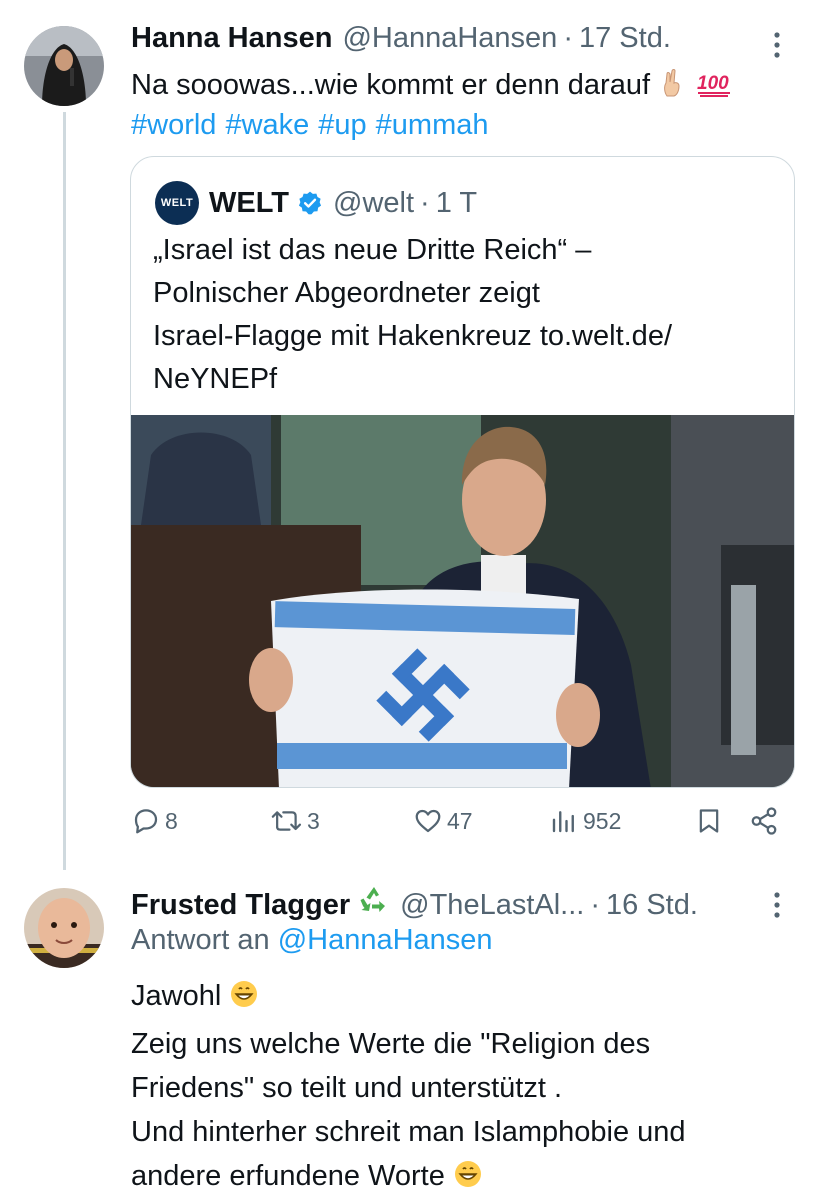  I want to click on reply-context: Antwort an @HannaHansen, so click(312, 940).